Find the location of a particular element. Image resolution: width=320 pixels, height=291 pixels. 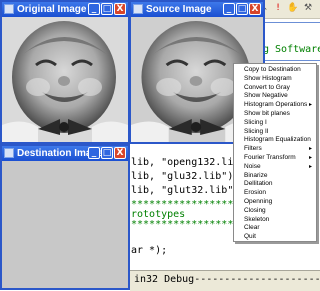

toolbar-tools-icon: ⚒ is located at coordinates (308, 8).